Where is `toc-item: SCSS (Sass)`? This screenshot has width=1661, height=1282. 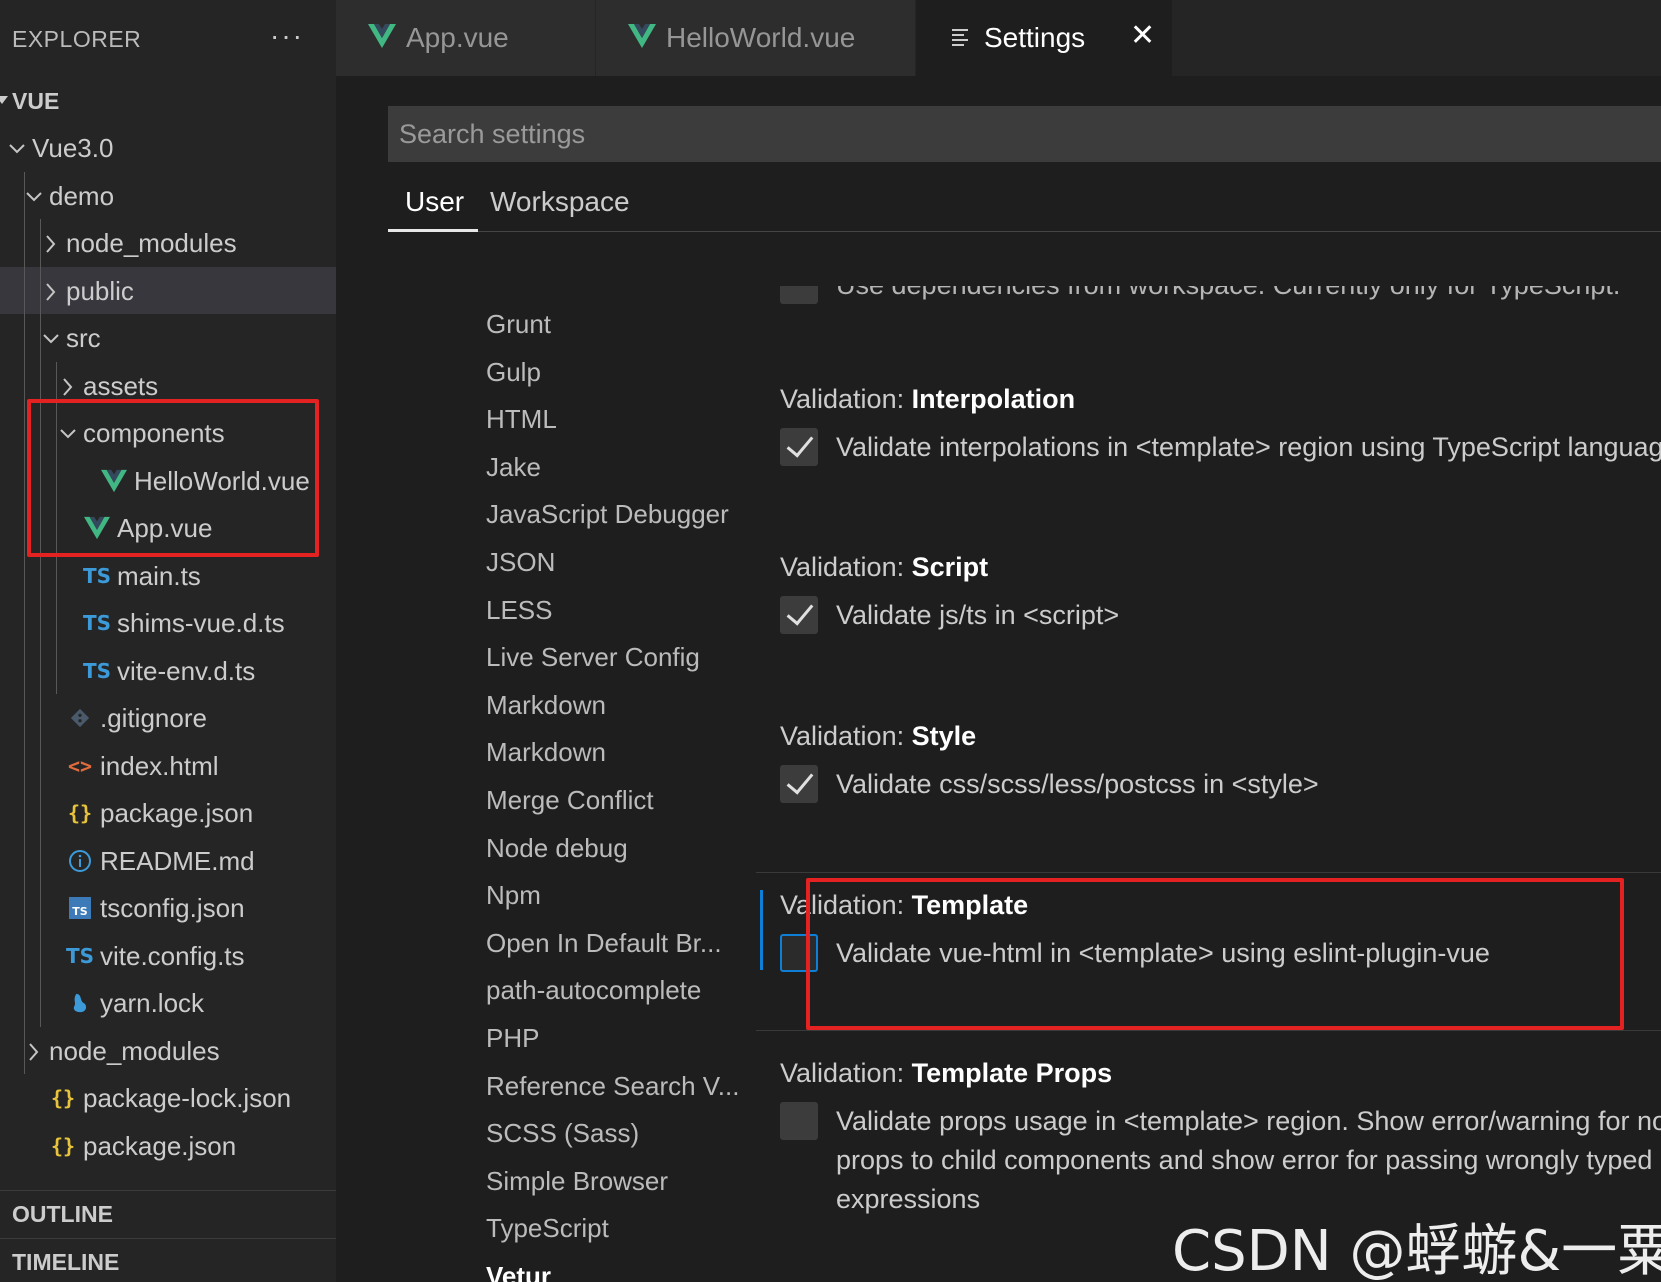 toc-item: SCSS (Sass) is located at coordinates (562, 1133).